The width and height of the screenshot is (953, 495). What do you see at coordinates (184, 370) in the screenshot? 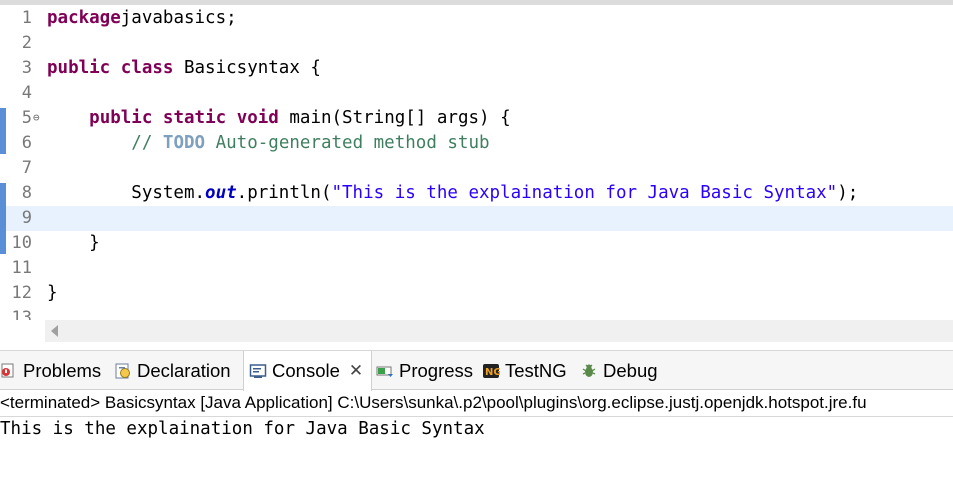
I see `tab-declaration-label: Declaration` at bounding box center [184, 370].